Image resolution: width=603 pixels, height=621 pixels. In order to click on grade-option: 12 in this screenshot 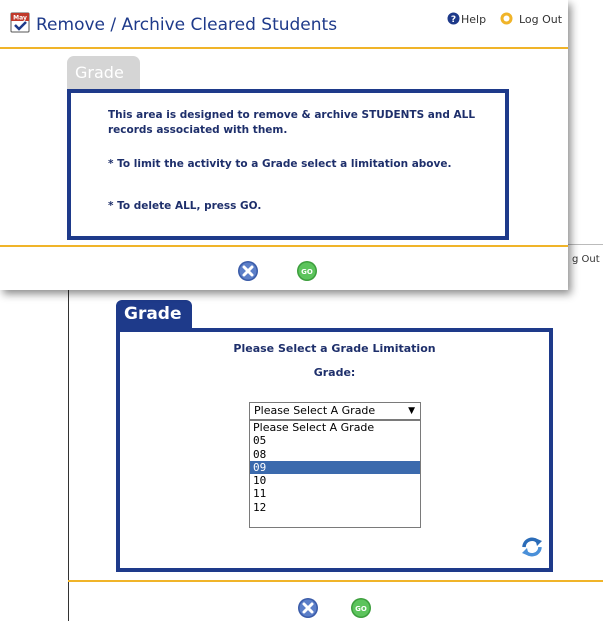, I will do `click(335, 507)`.